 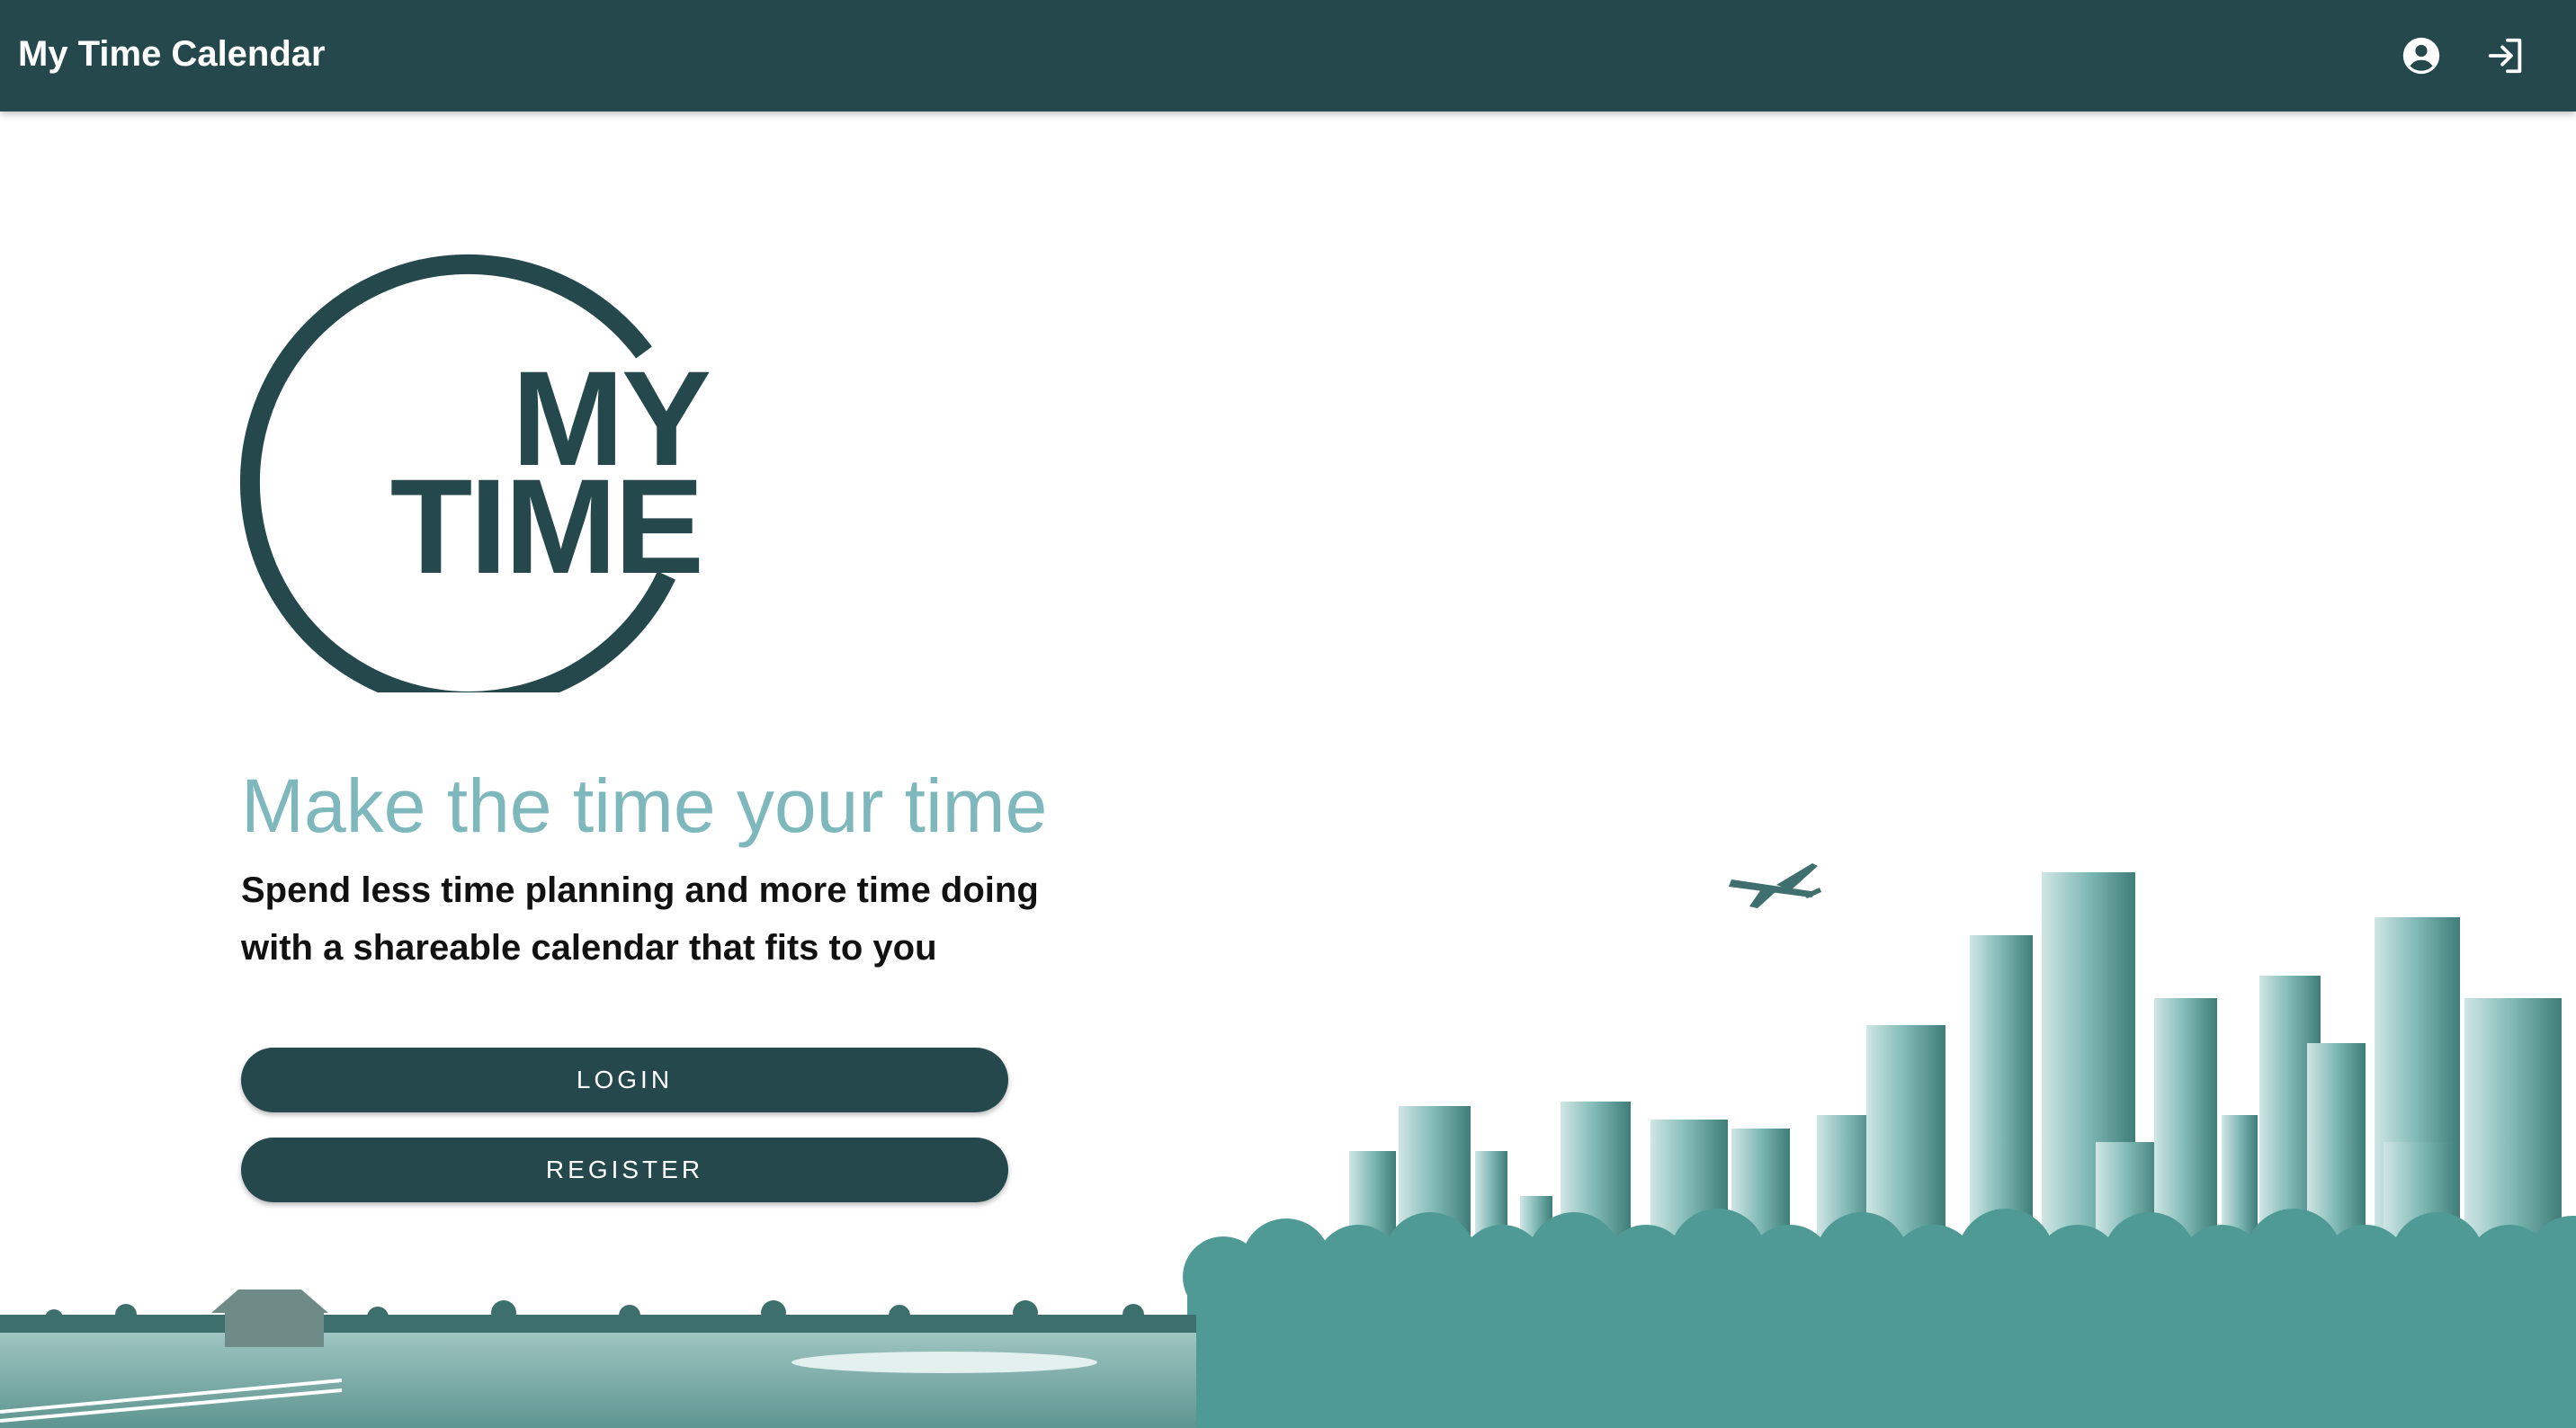 I want to click on login-icon-button, so click(x=2505, y=55).